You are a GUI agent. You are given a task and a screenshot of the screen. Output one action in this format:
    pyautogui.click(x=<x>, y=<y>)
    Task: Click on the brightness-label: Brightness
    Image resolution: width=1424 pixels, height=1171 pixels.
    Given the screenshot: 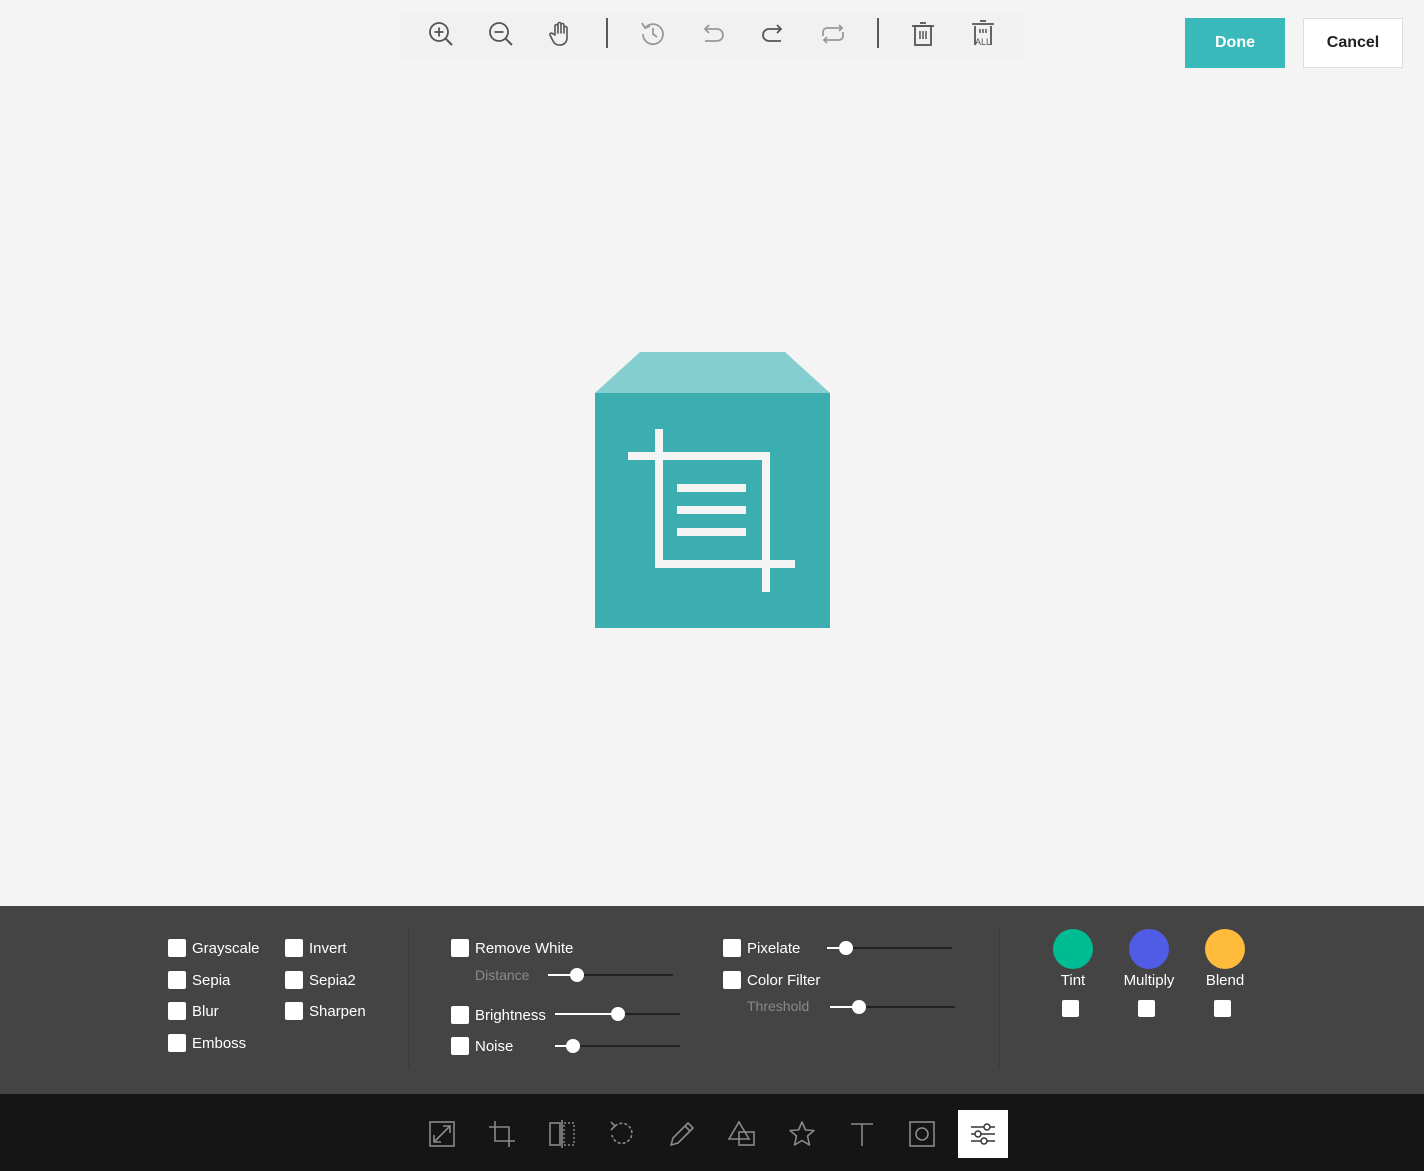 What is the action you would take?
    pyautogui.click(x=510, y=1015)
    